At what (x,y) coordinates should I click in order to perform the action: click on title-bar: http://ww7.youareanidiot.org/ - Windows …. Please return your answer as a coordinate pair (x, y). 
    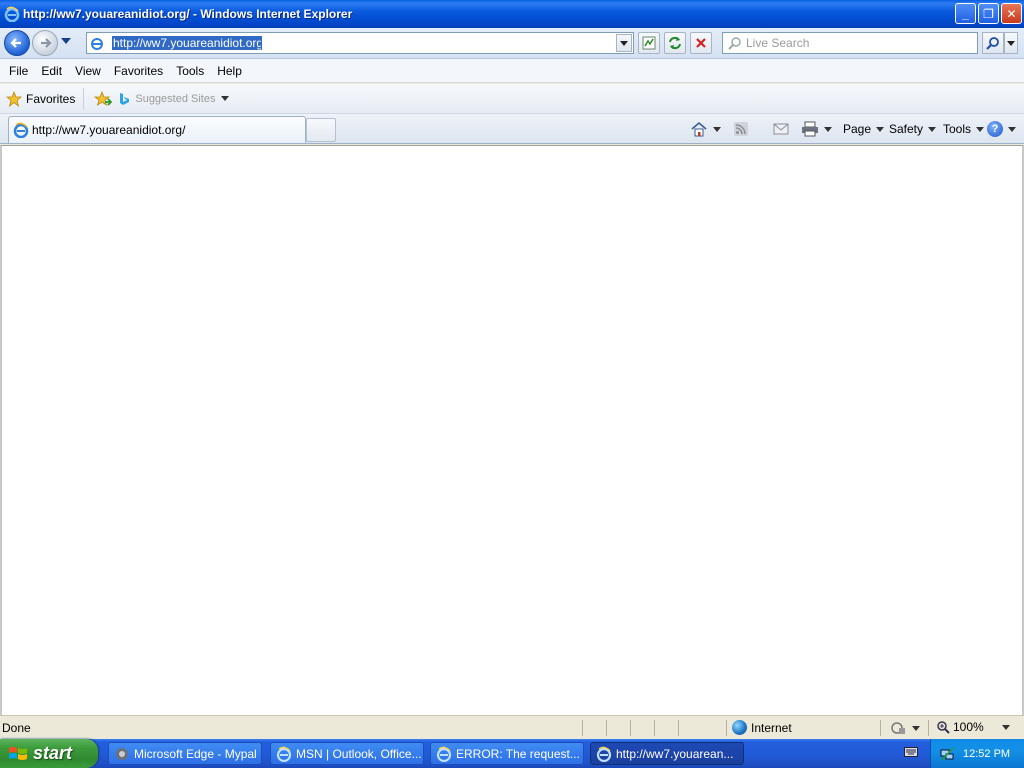
    Looking at the image, I should click on (512, 14).